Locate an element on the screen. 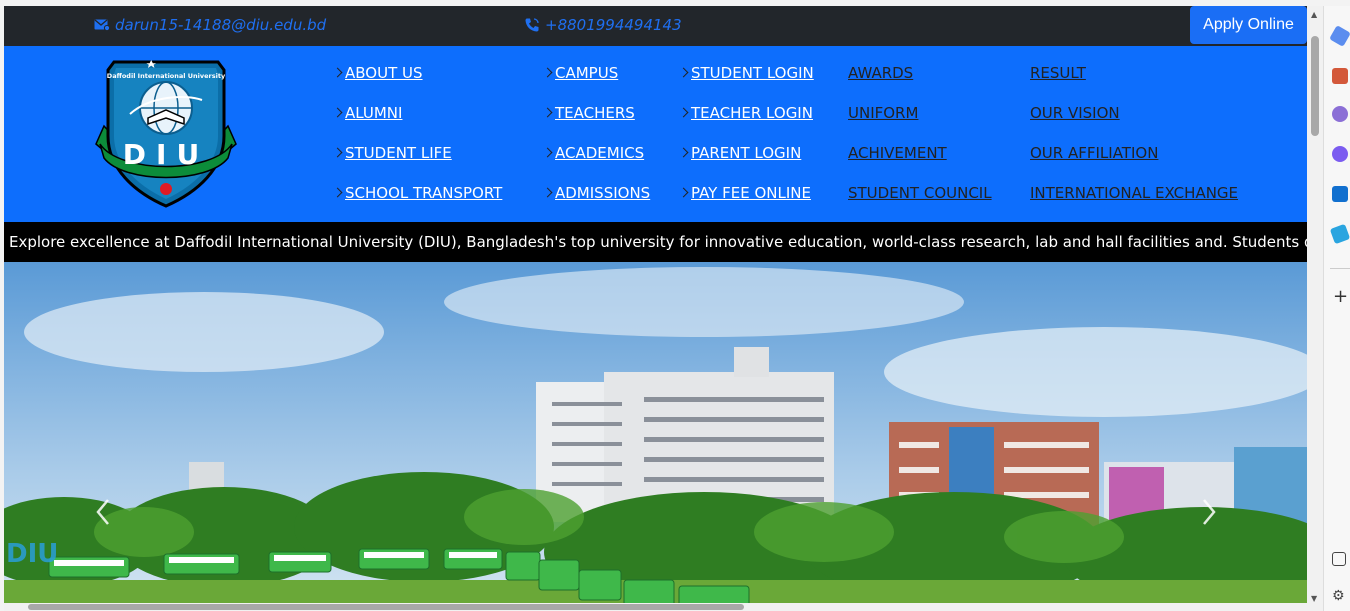 This screenshot has height=611, width=1350. tag-icon is located at coordinates (1339, 36).